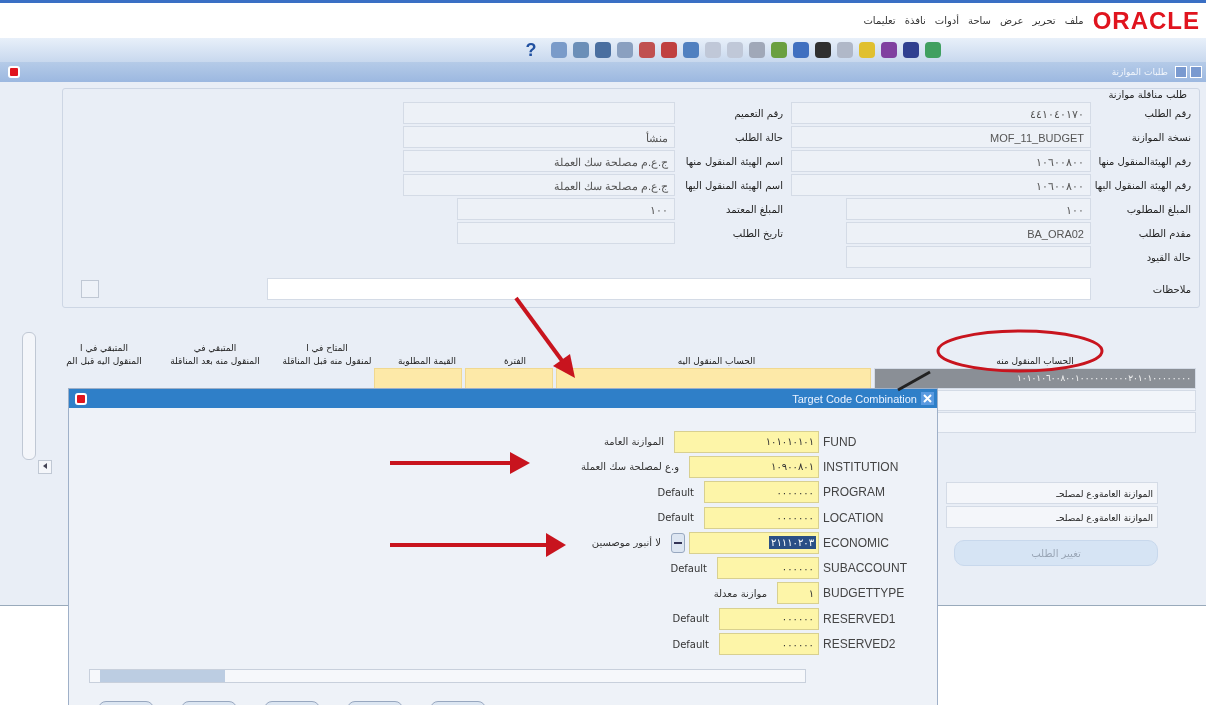 The image size is (1206, 705). What do you see at coordinates (327, 355) in the screenshot?
I see `column-header: المتاح في ا لمنقول منه قبل المناقلة` at bounding box center [327, 355].